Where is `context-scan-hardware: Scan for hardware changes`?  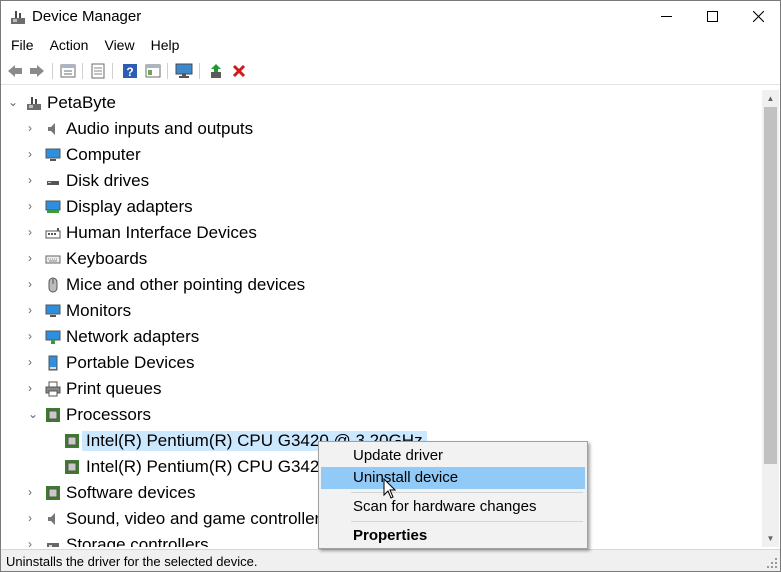 context-scan-hardware: Scan for hardware changes is located at coordinates (453, 507).